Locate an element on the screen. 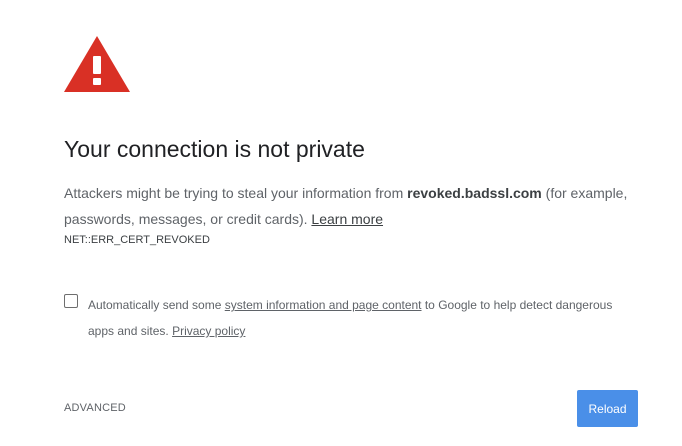  host-name: revoked.badssl.com is located at coordinates (474, 193).